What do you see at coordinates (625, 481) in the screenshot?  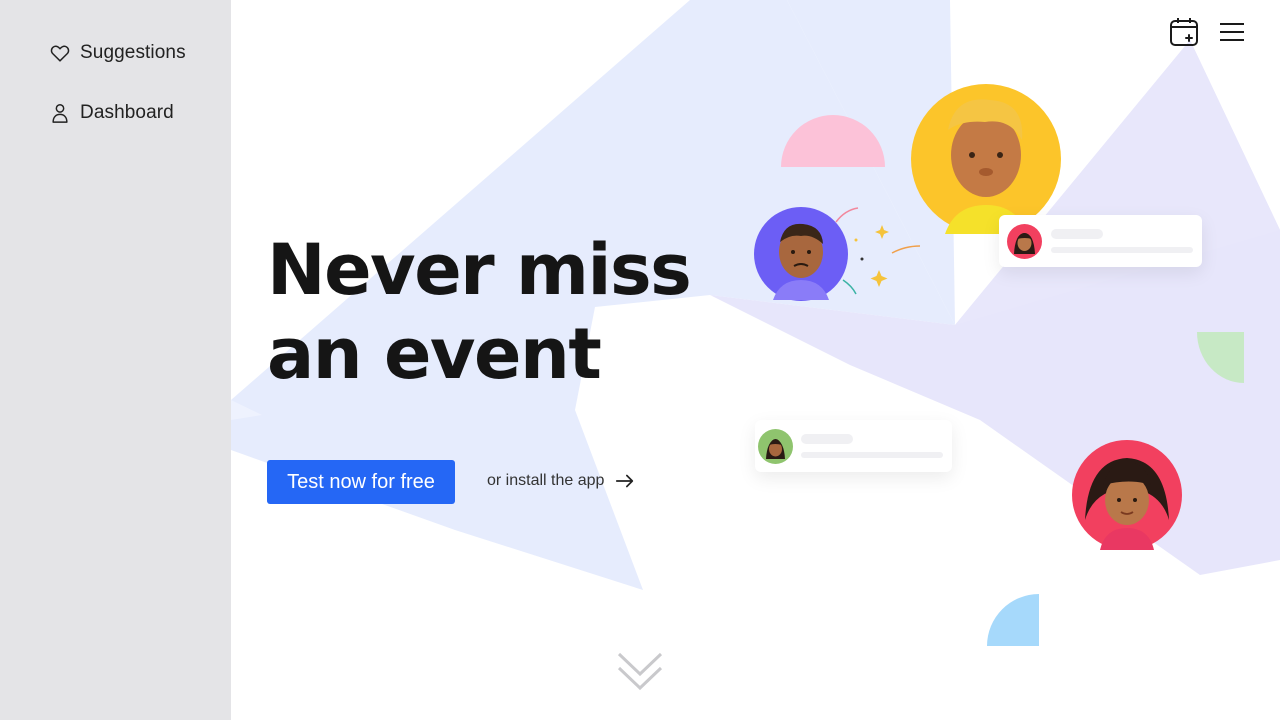 I see `arrow-right-icon` at bounding box center [625, 481].